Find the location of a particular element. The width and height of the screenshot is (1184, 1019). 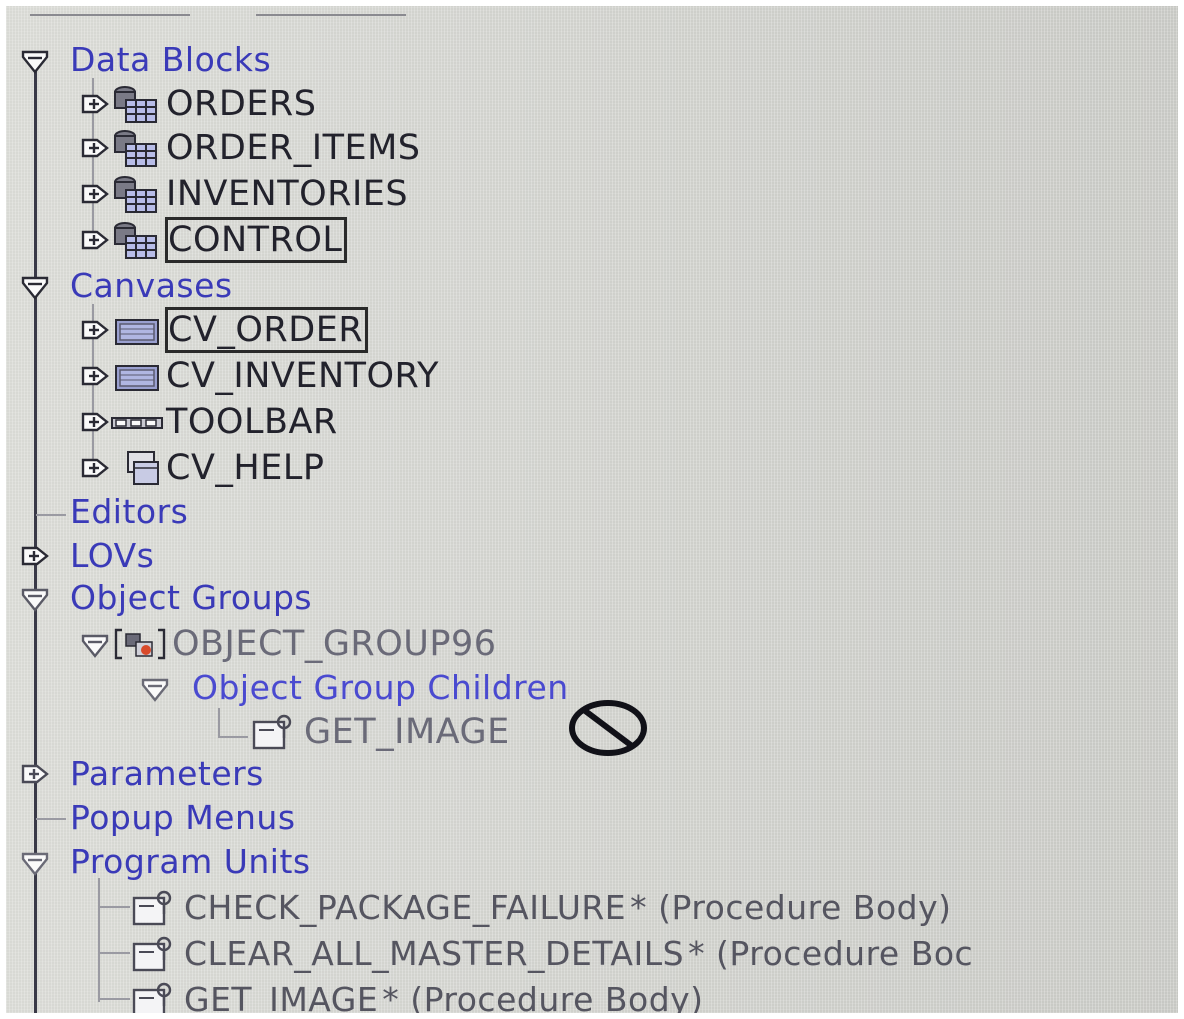

node-orders: ORDERS is located at coordinates (198, 104).